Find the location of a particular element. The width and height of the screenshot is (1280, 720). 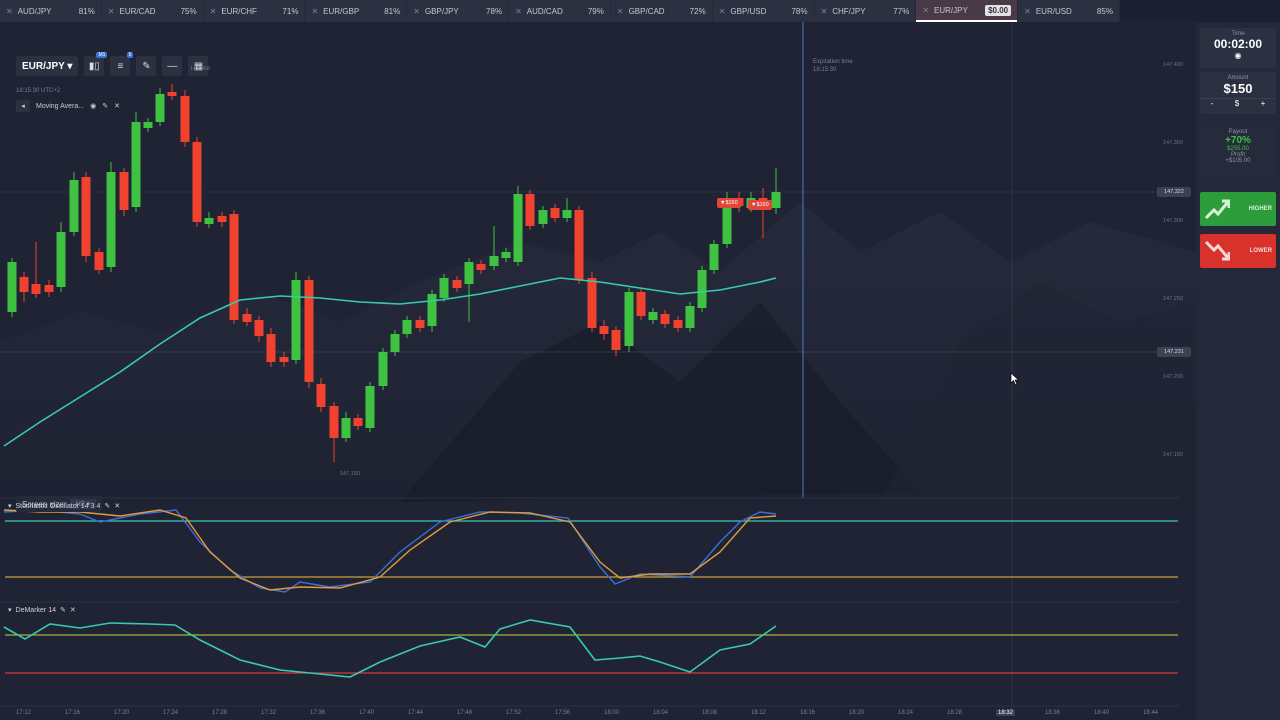

asset-tab-aud-jpy: ✕ AUD/JPY 81% is located at coordinates (50, 11).